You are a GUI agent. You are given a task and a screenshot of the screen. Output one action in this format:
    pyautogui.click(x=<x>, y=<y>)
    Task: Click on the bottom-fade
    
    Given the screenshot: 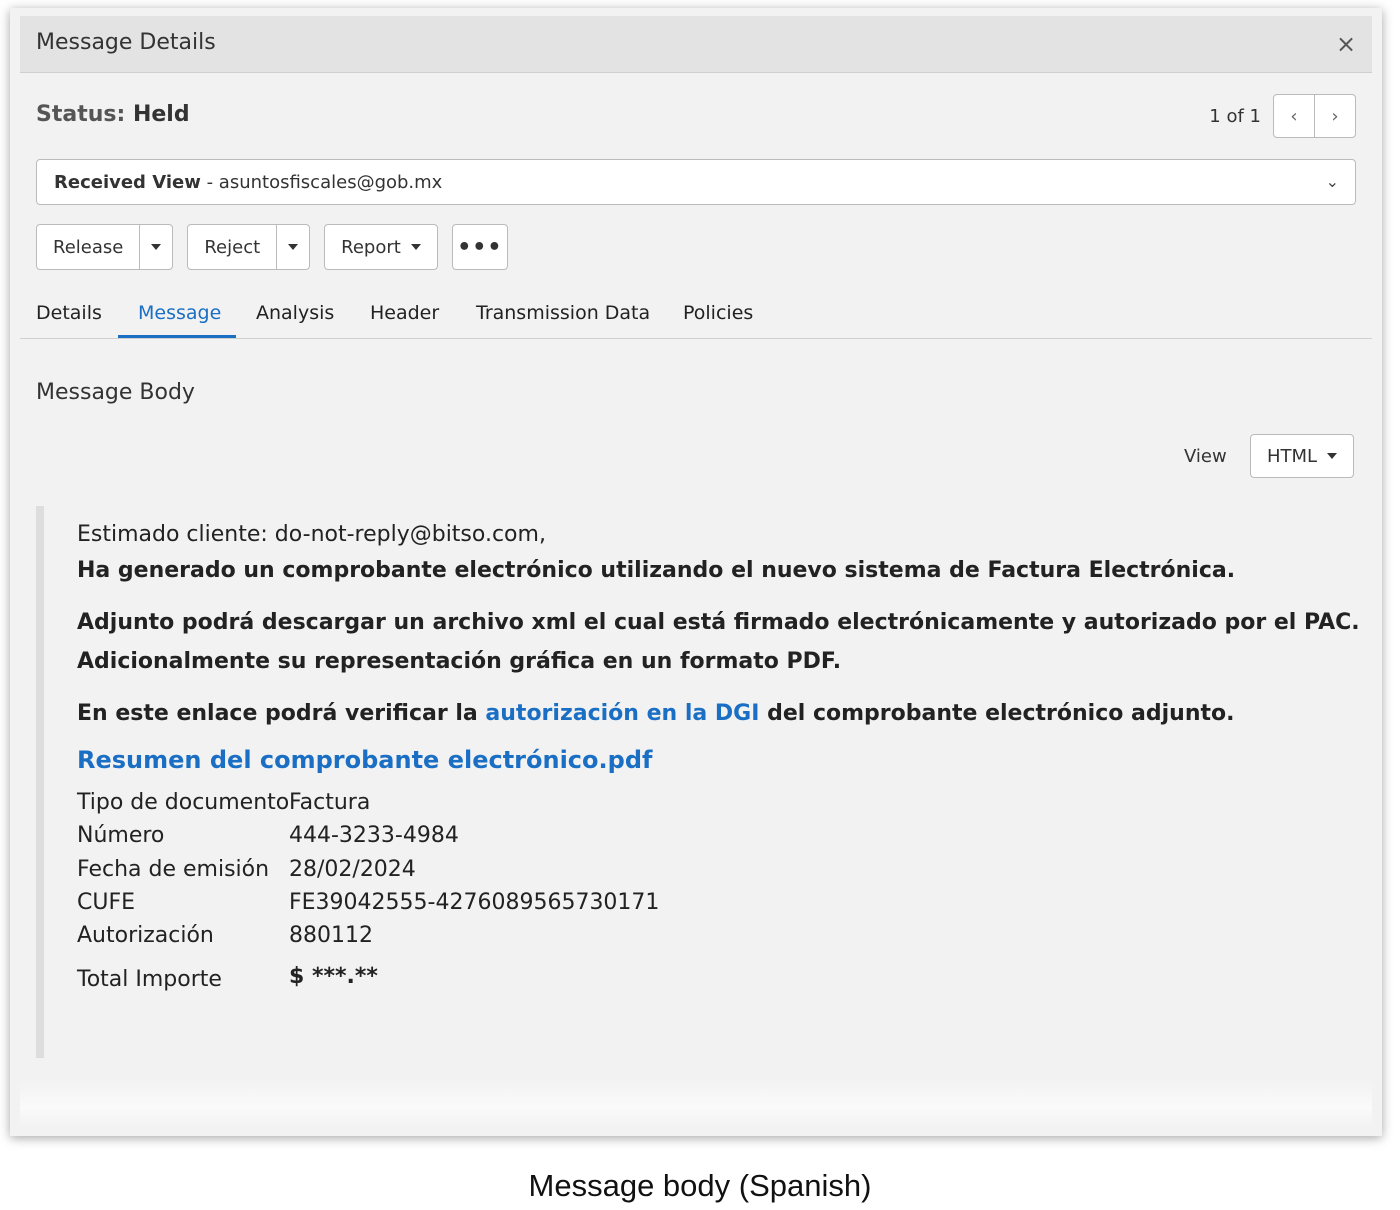 What is the action you would take?
    pyautogui.click(x=696, y=1103)
    